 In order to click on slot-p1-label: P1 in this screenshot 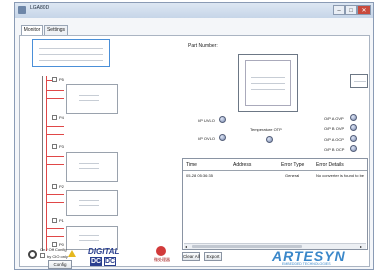, I will do `click(61, 220)`.